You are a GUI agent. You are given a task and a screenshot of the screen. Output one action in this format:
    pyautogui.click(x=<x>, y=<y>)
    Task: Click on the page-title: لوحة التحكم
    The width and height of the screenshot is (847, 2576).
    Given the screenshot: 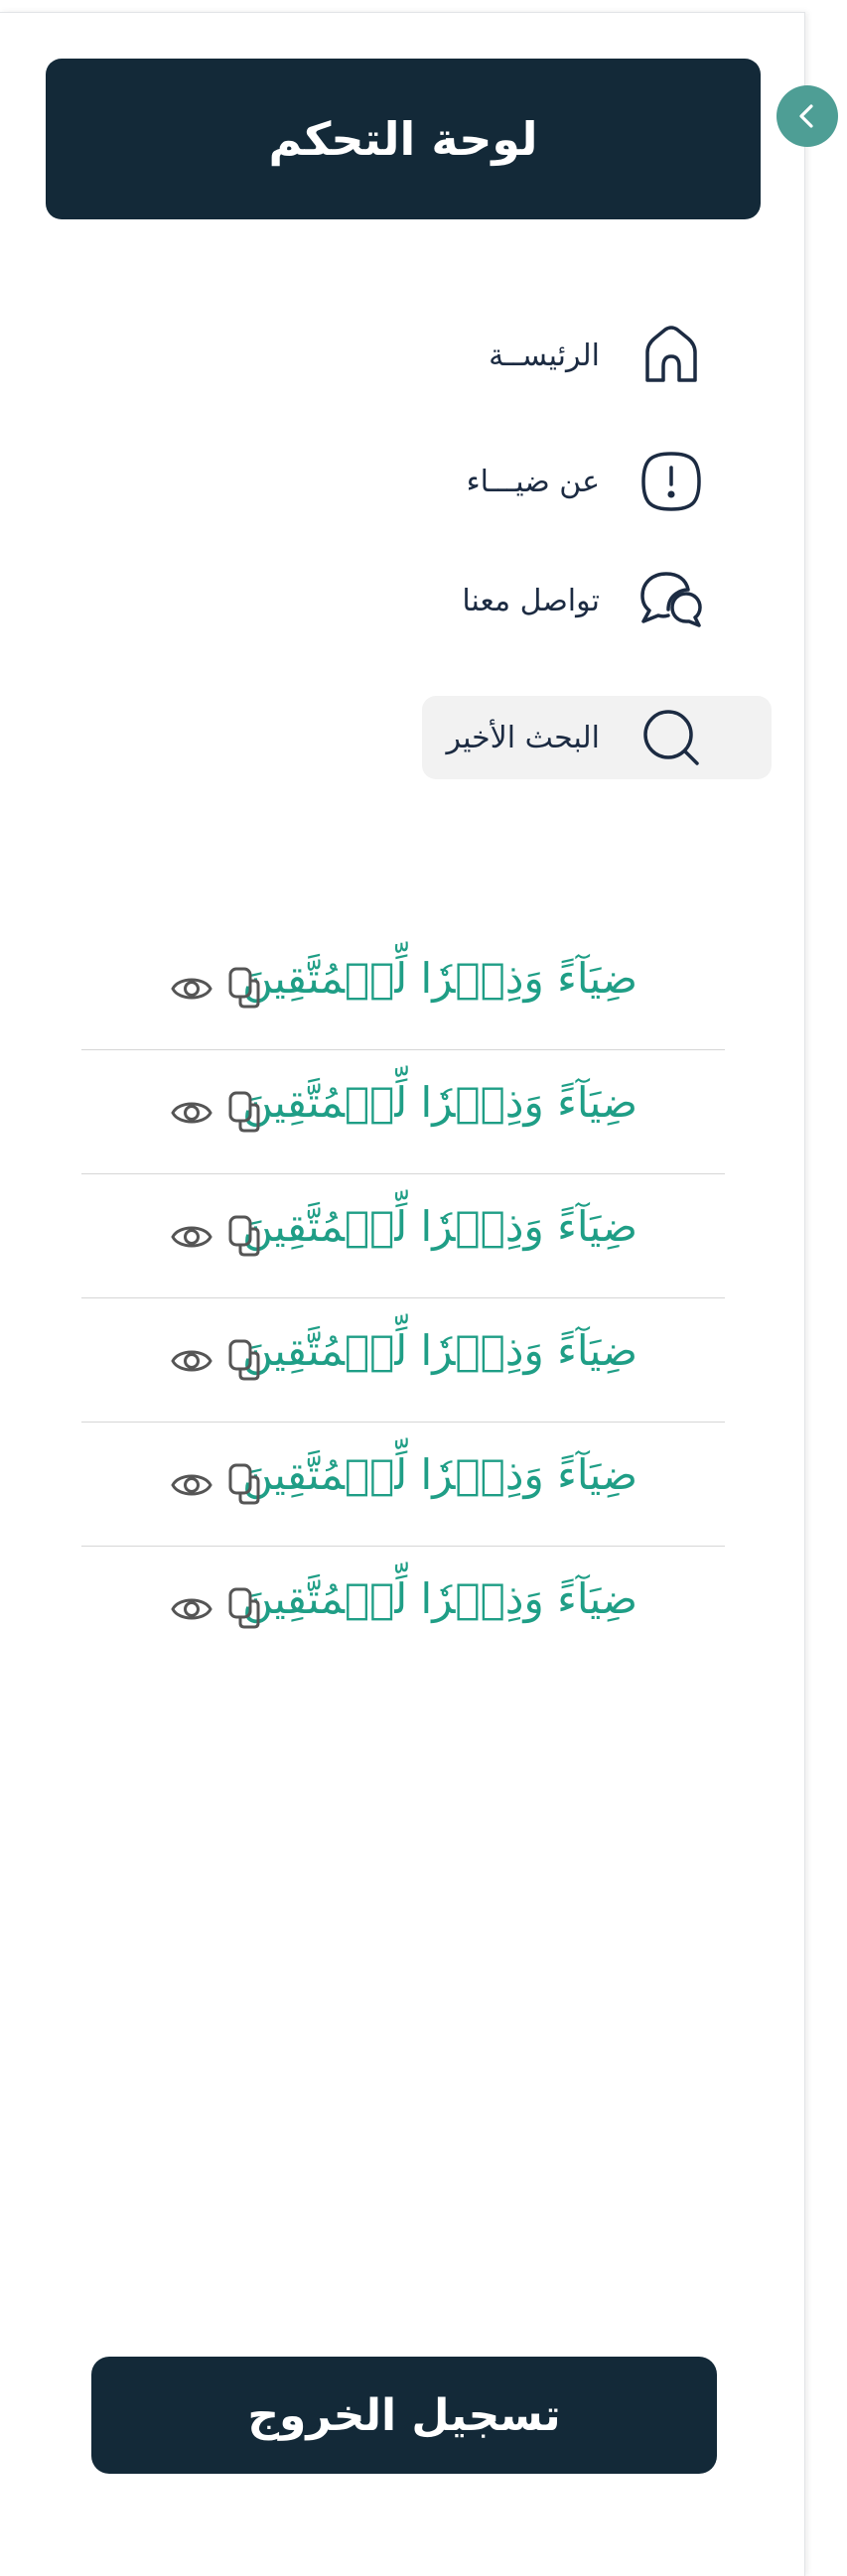 What is the action you would take?
    pyautogui.click(x=403, y=139)
    